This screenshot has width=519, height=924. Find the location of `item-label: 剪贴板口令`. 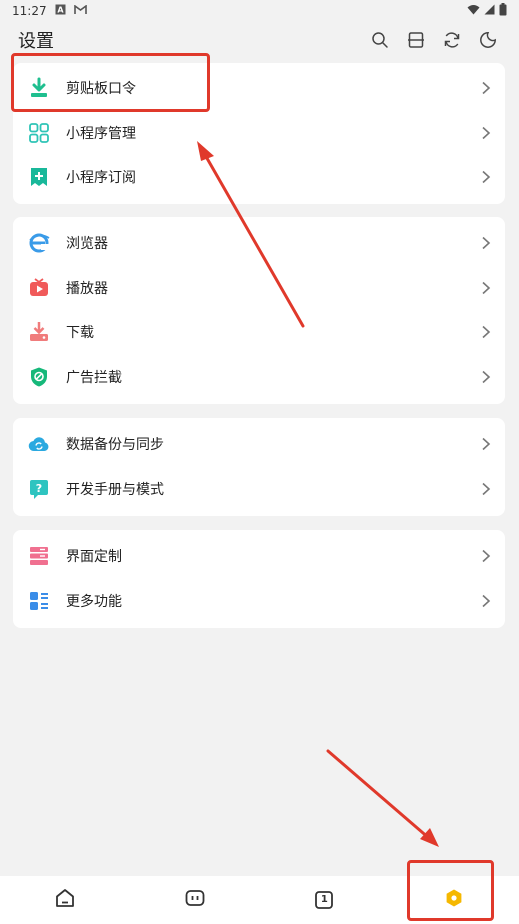

item-label: 剪贴板口令 is located at coordinates (101, 89).